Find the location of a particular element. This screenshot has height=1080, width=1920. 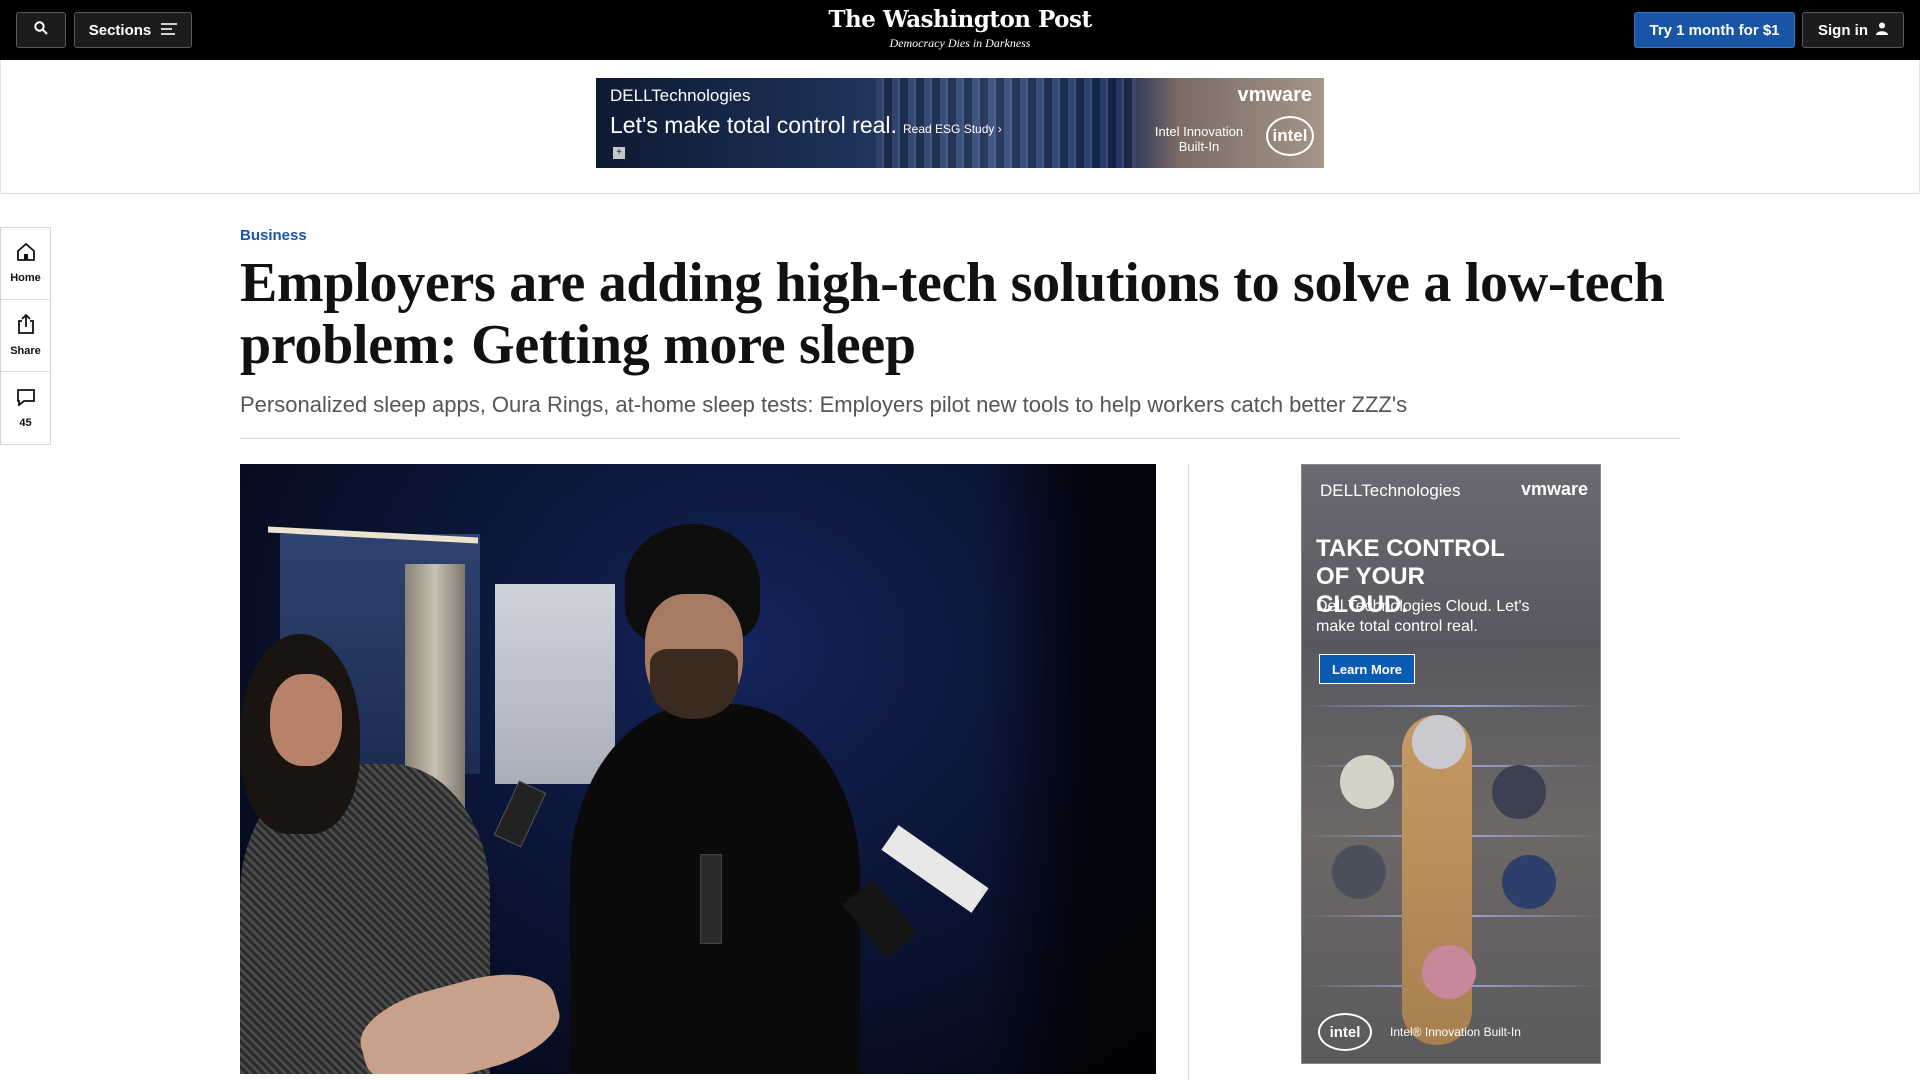

section-kicker: Business is located at coordinates (273, 235).